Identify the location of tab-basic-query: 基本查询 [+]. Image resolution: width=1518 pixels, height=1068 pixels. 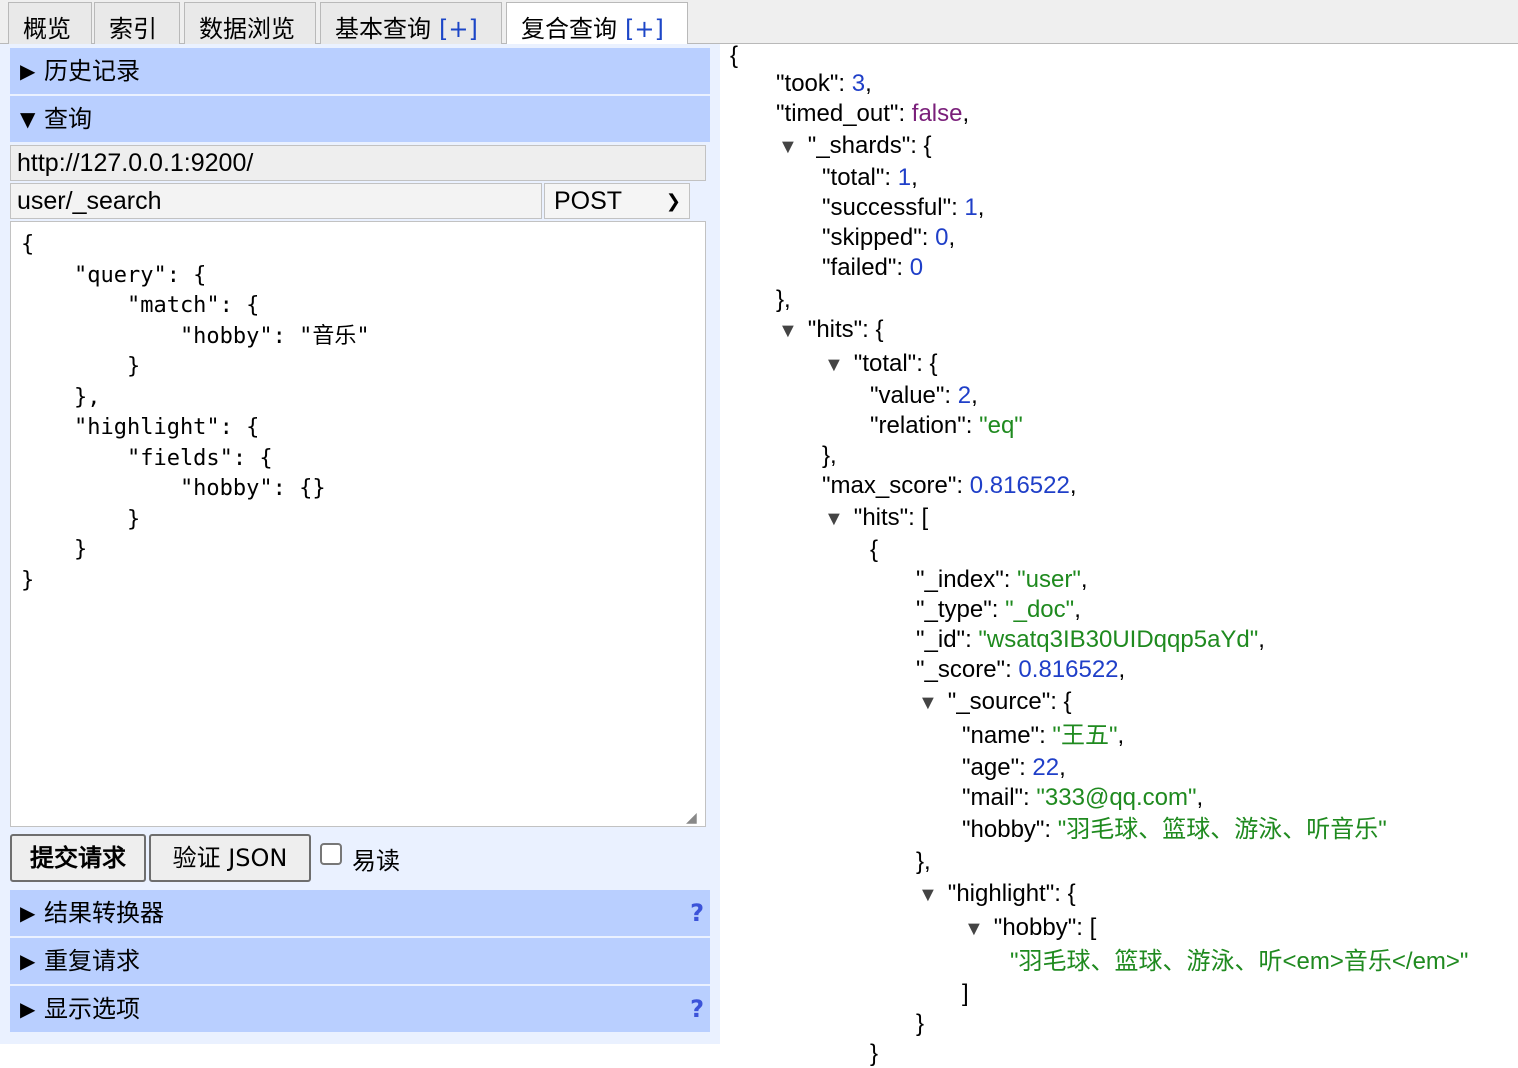
(411, 23).